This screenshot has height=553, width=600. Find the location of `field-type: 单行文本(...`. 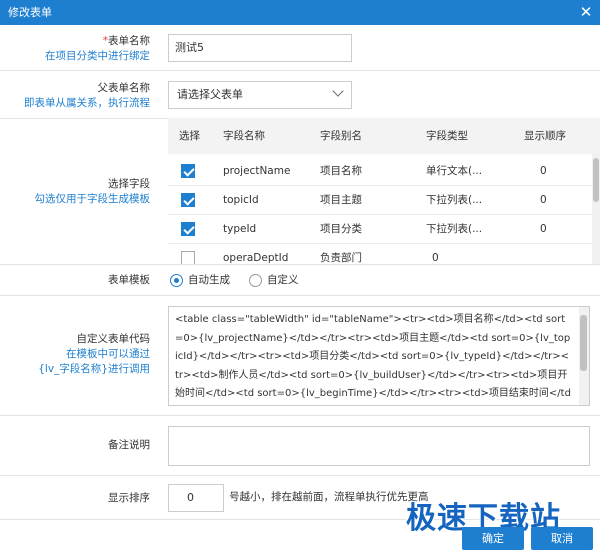

field-type: 单行文本(... is located at coordinates (454, 171).